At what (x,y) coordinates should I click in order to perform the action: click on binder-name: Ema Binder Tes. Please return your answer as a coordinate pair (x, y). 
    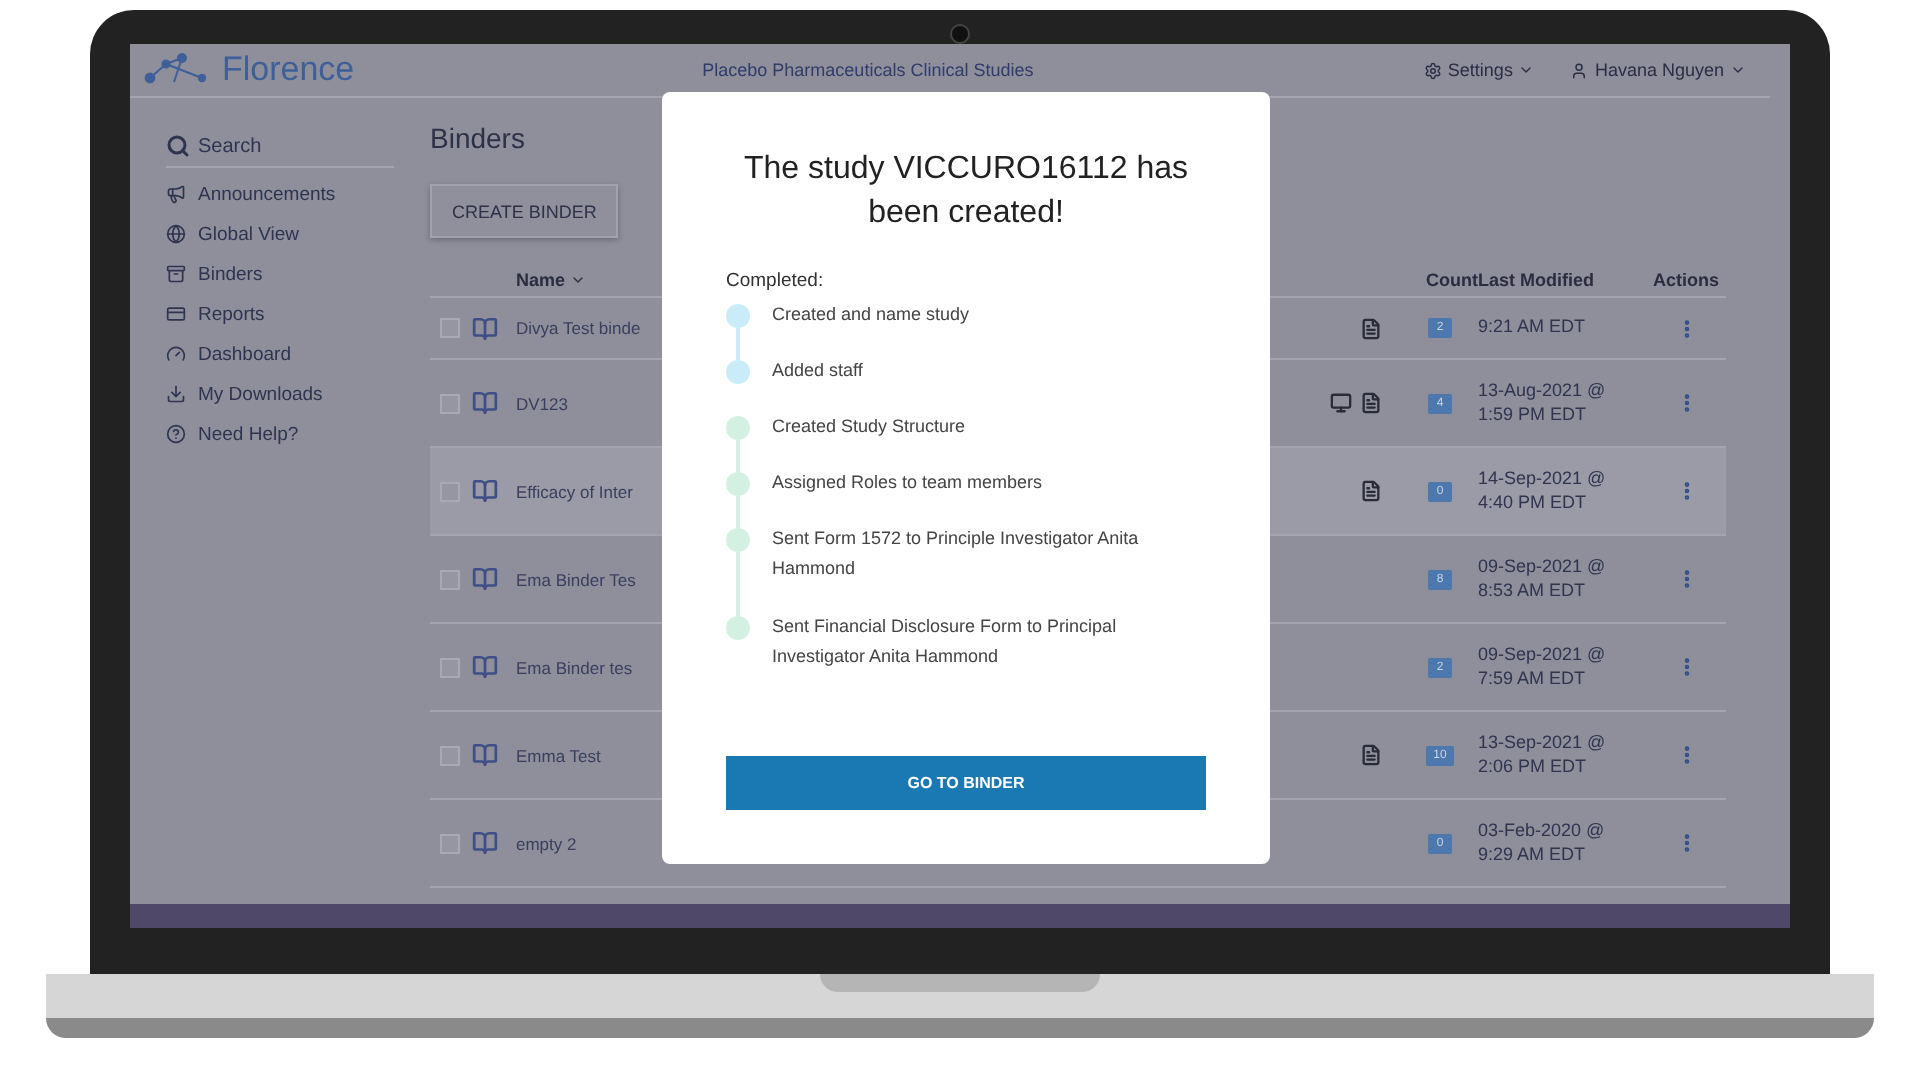
    Looking at the image, I should click on (576, 579).